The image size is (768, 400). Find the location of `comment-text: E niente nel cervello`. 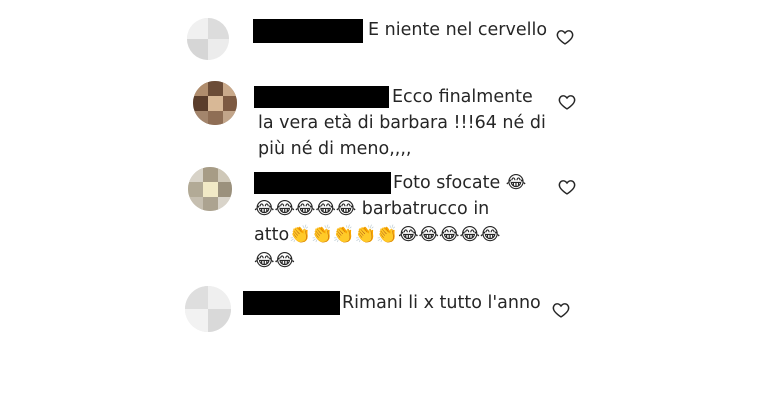

comment-text: E niente nel cervello is located at coordinates (457, 30).